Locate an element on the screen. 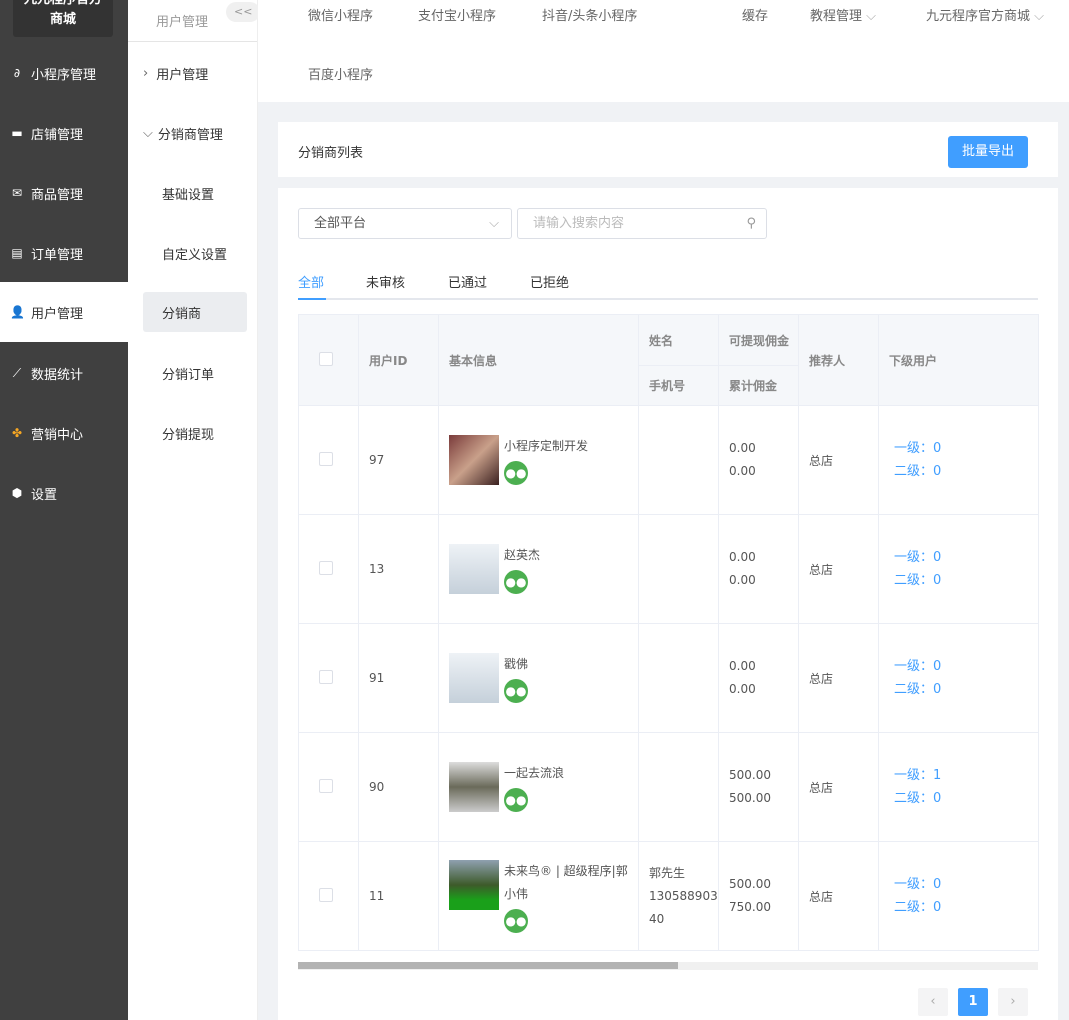 This screenshot has width=1069, height=1020. logo: 九元程序官方商城 is located at coordinates (63, 18).